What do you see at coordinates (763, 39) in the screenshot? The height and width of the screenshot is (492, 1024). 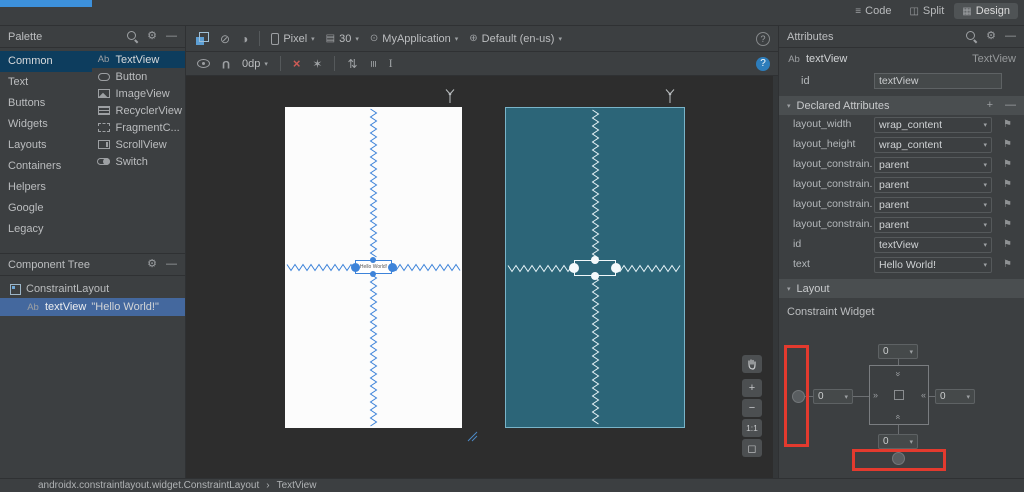 I see `issues-icon: ?` at bounding box center [763, 39].